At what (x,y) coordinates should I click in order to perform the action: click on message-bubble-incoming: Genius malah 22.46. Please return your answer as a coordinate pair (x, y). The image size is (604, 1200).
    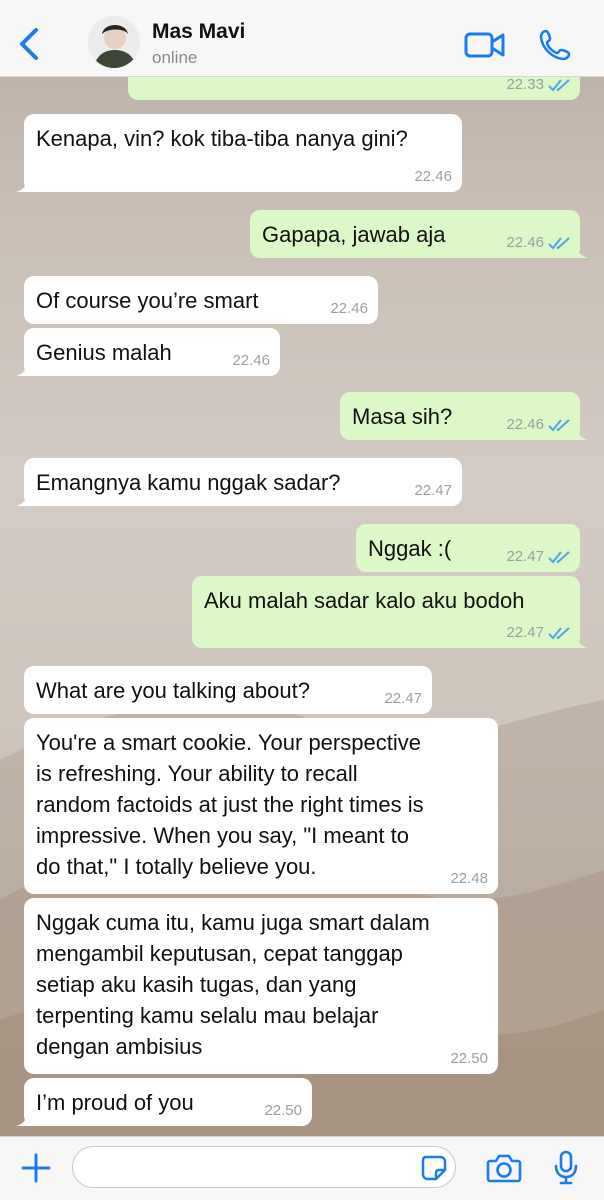
    Looking at the image, I should click on (148, 352).